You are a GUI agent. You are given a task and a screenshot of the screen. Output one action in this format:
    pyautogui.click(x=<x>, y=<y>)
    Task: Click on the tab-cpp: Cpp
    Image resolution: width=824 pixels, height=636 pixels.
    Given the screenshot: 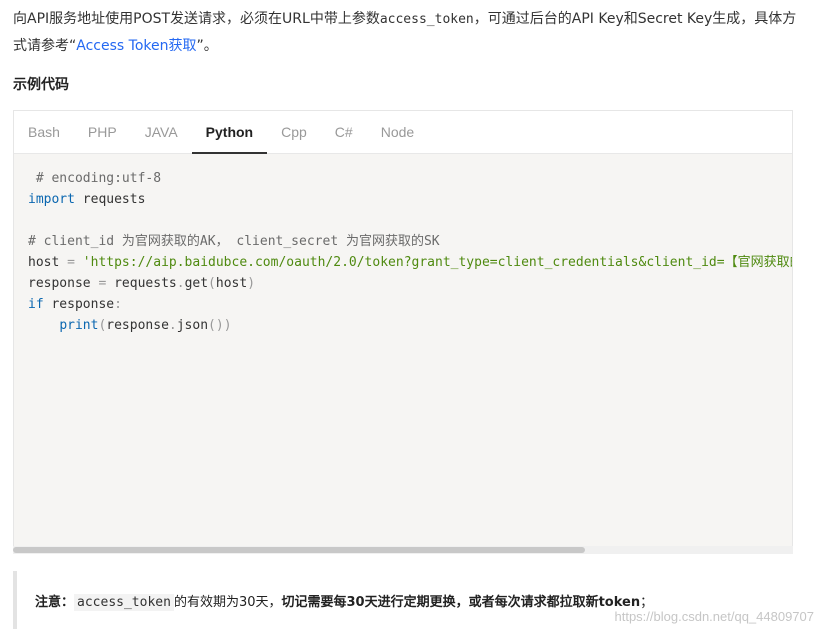 What is the action you would take?
    pyautogui.click(x=294, y=132)
    